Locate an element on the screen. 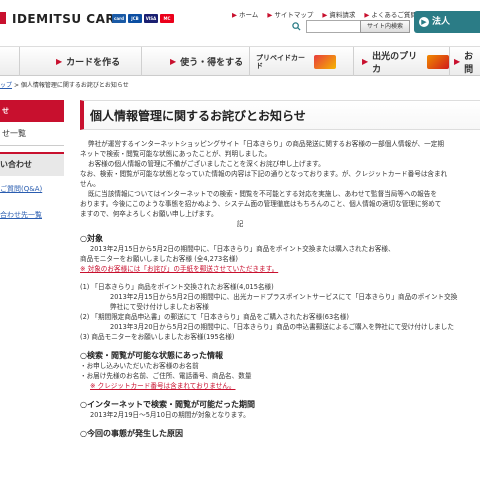  section-heading: ○対象 is located at coordinates (91, 238).